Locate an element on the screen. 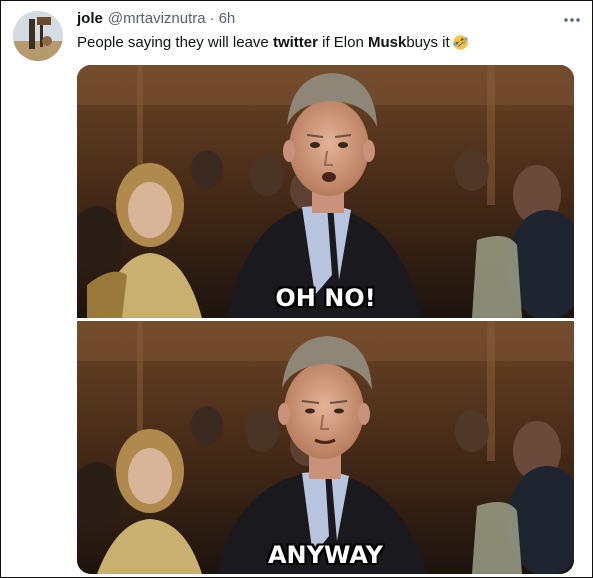 The height and width of the screenshot is (578, 593). rolling-on-floor-laughing-emoji-icon is located at coordinates (460, 42).